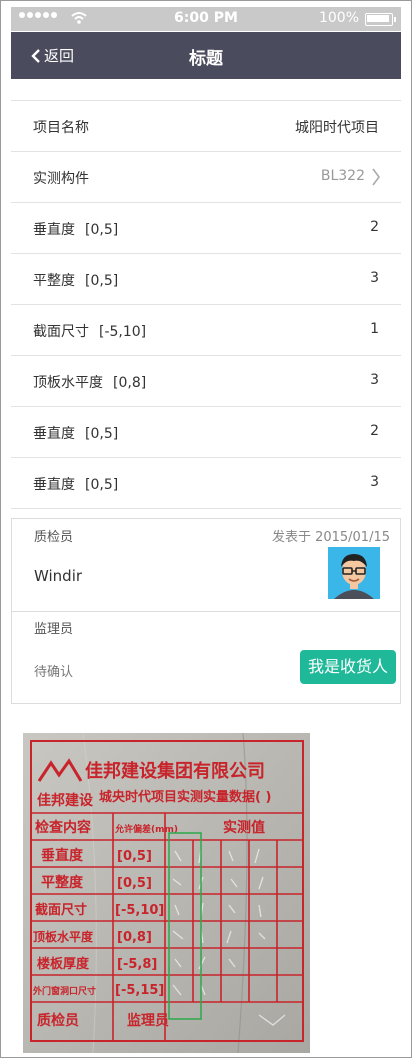 This screenshot has height=1058, width=412. I want to click on list-item: 平整度 [0,5] 3, so click(206, 279).